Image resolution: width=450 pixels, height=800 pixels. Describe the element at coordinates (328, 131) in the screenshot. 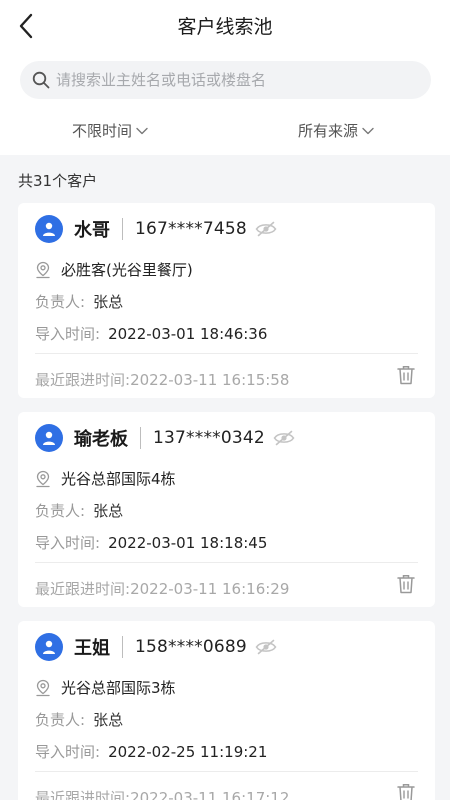

I see `source-filter-label: 所有来源` at that location.